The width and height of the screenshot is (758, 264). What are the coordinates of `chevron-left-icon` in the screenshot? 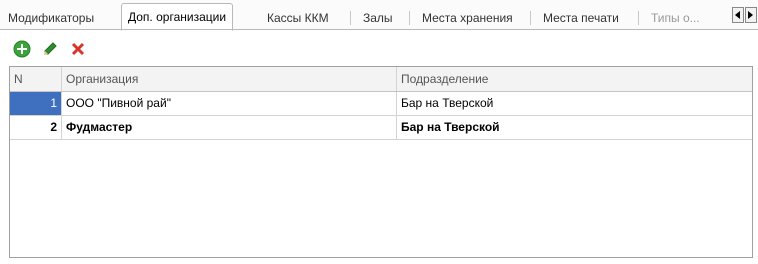 It's located at (737, 15).